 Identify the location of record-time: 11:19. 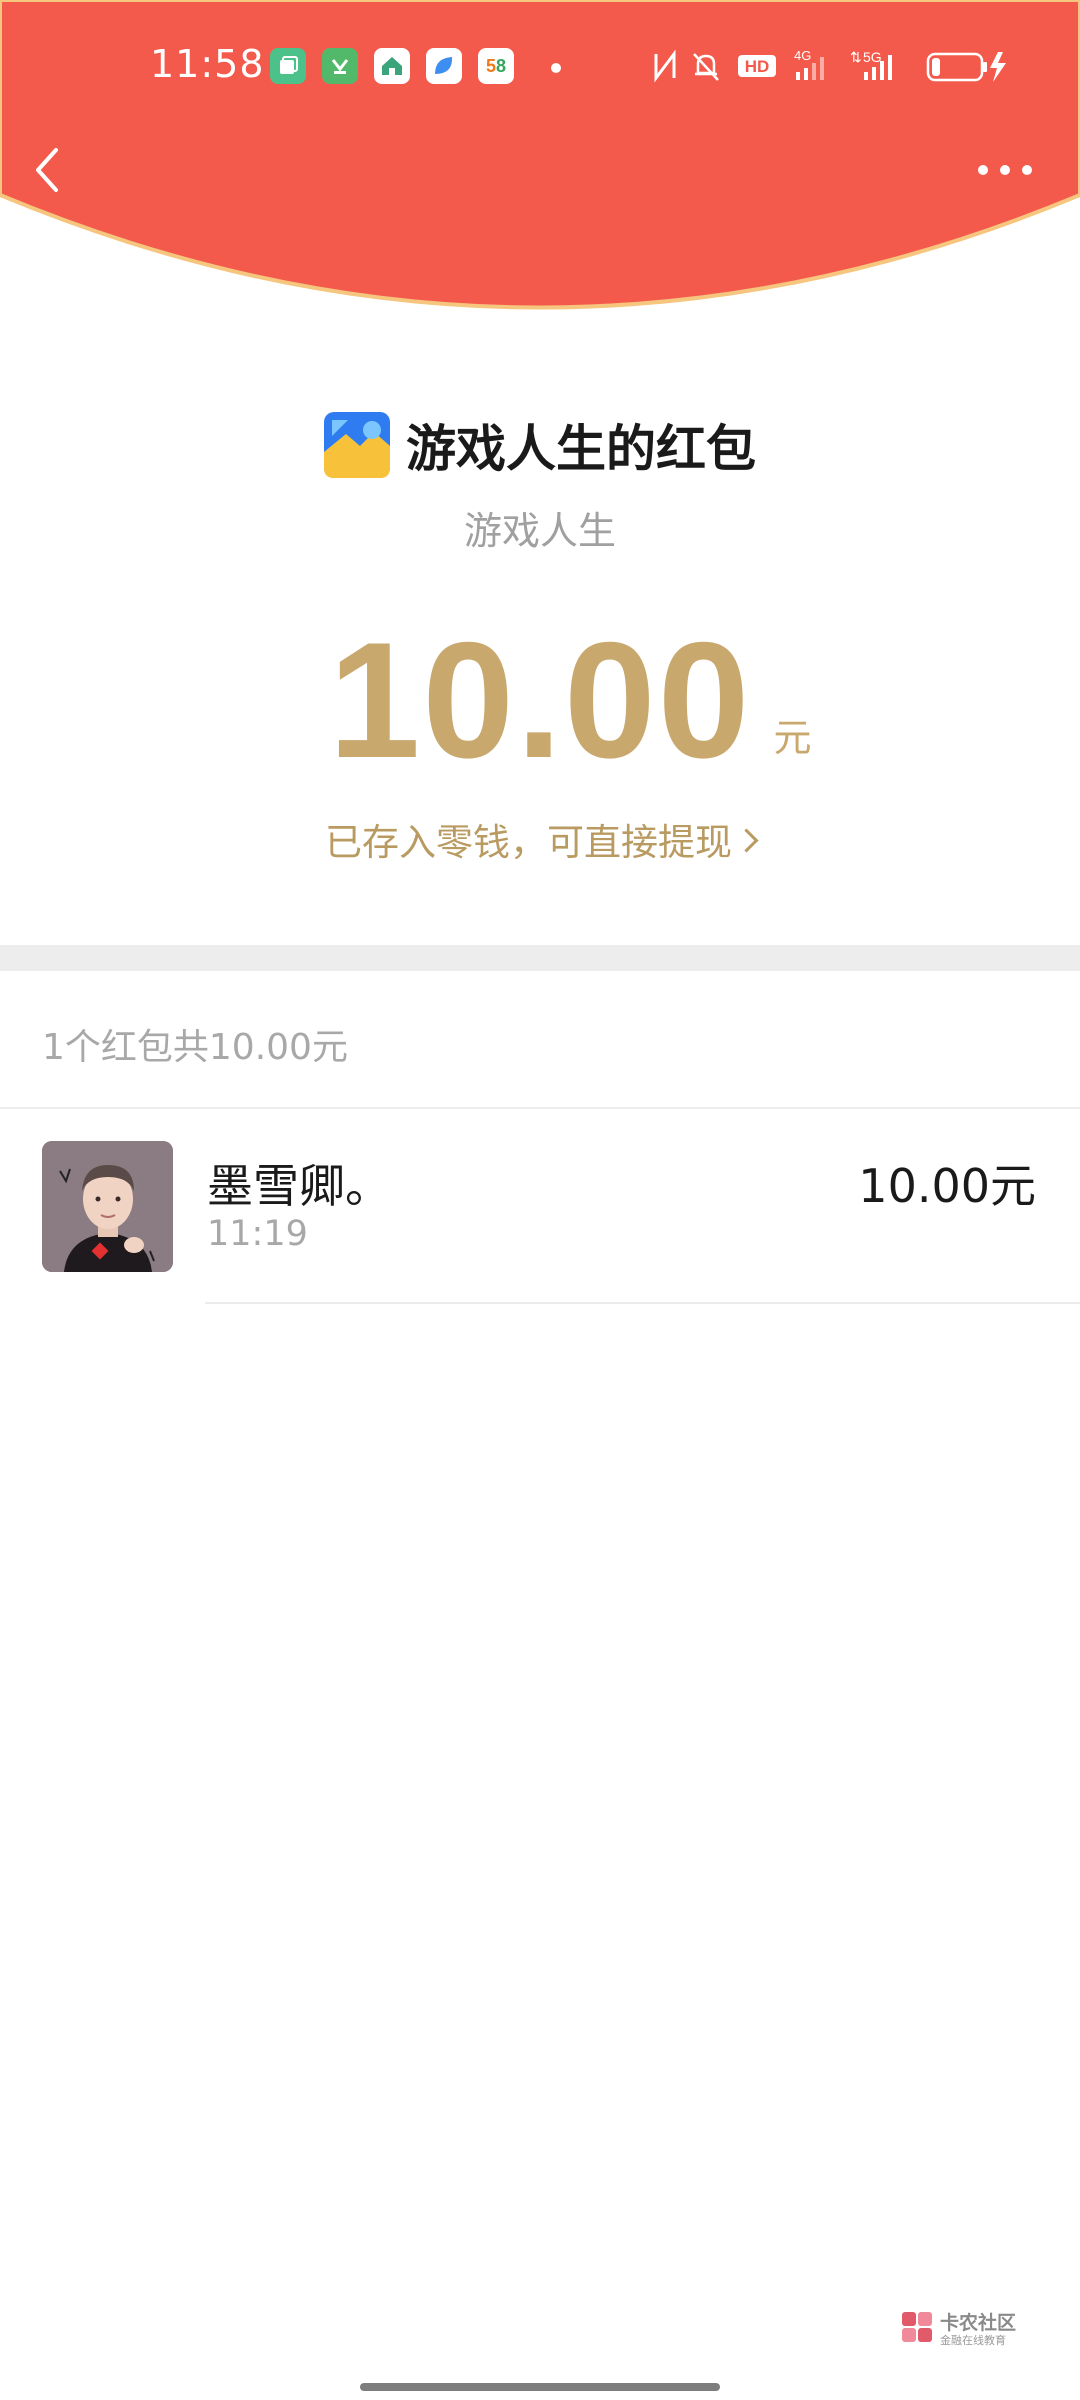
(257, 1234).